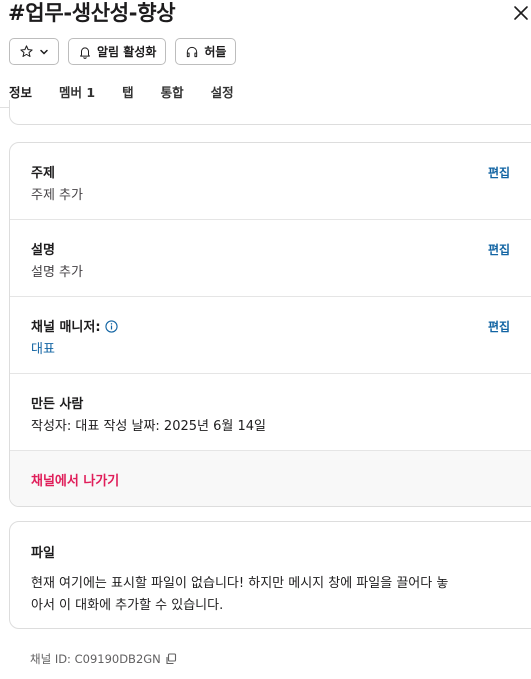 This screenshot has height=679, width=531. I want to click on channel-toolbar: 알림 활성화 허들, so click(123, 51).